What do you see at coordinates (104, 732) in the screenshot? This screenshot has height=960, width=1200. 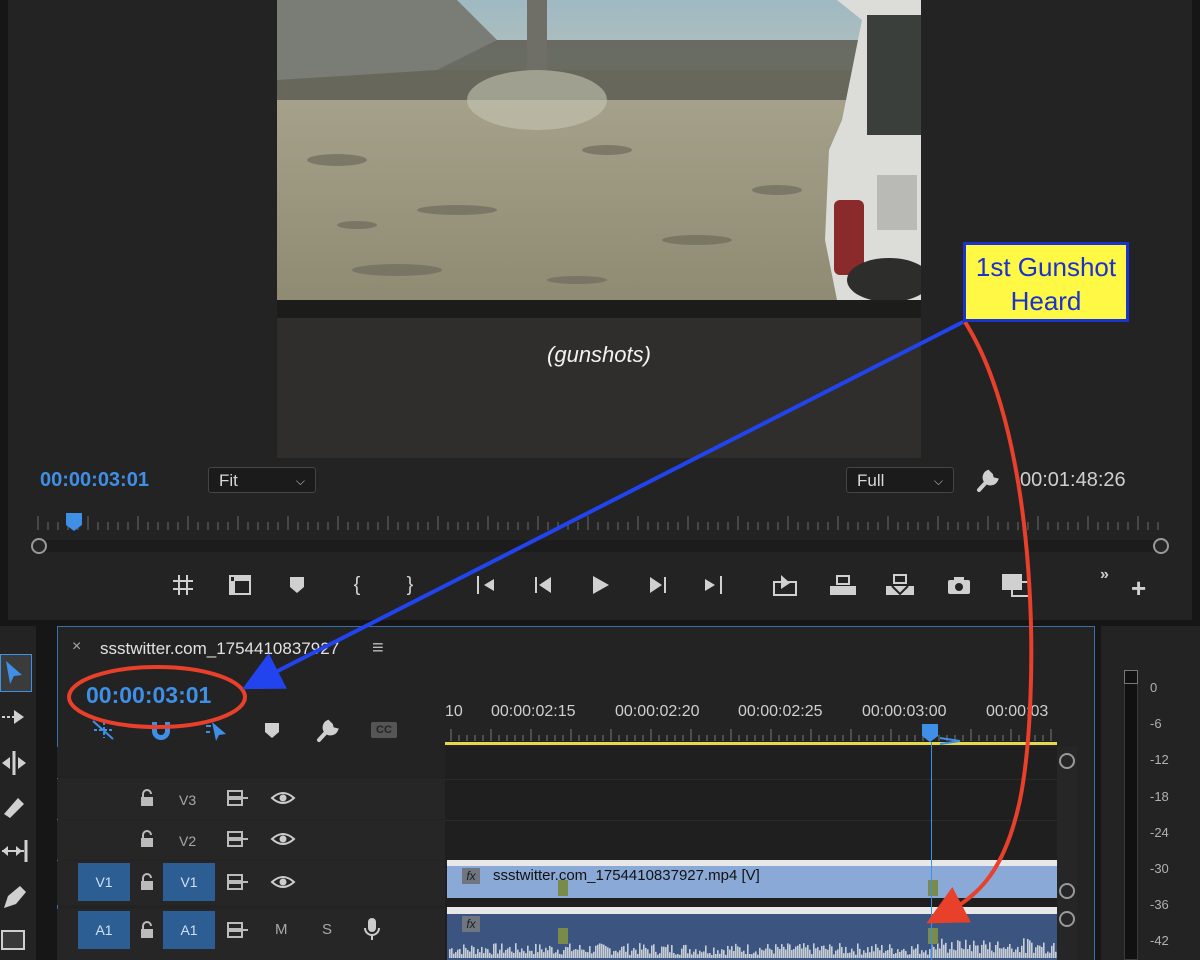 I see `nest-toggle-icon` at bounding box center [104, 732].